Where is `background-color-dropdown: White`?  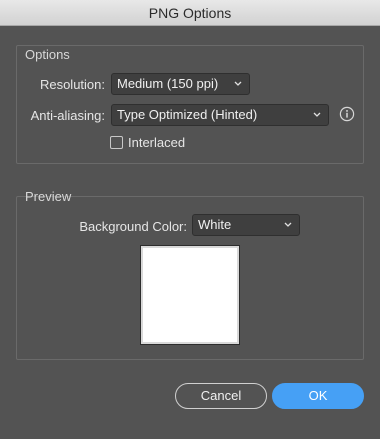
background-color-dropdown: White is located at coordinates (246, 225).